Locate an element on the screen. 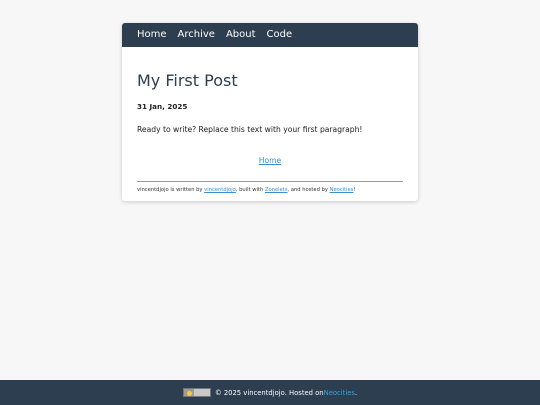 The image size is (540, 405). credits-mid1: , built with is located at coordinates (250, 190).